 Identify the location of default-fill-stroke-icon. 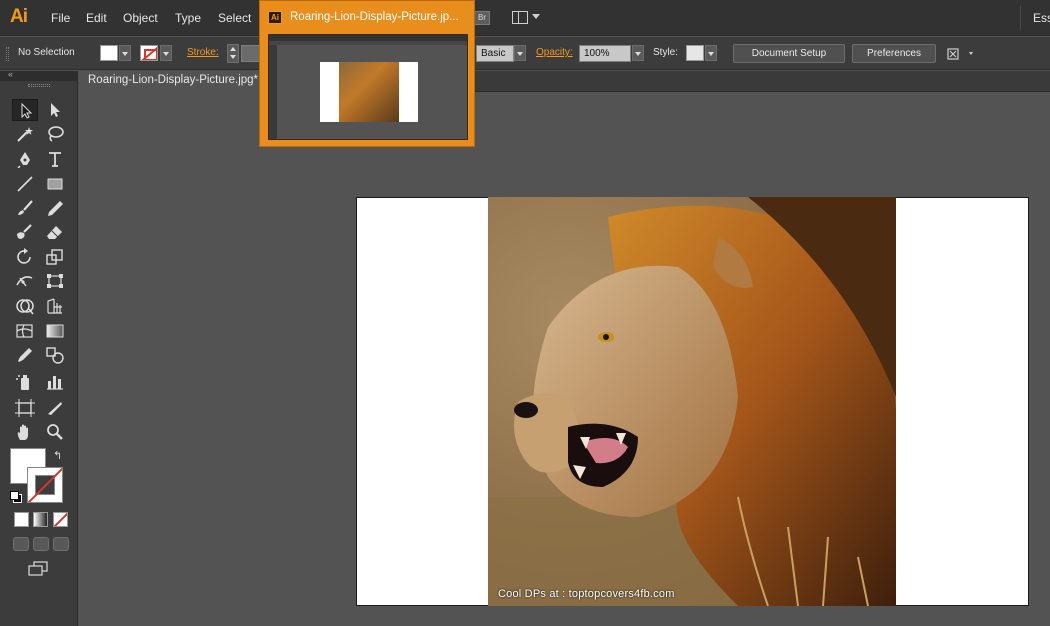
(16, 497).